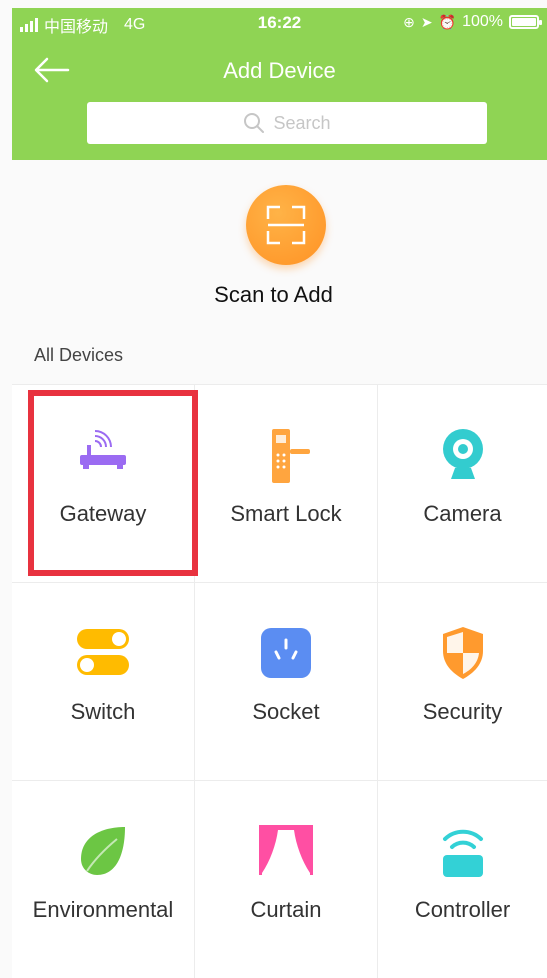  Describe the element at coordinates (482, 21) in the screenshot. I see `battery-percent: 100%` at that location.